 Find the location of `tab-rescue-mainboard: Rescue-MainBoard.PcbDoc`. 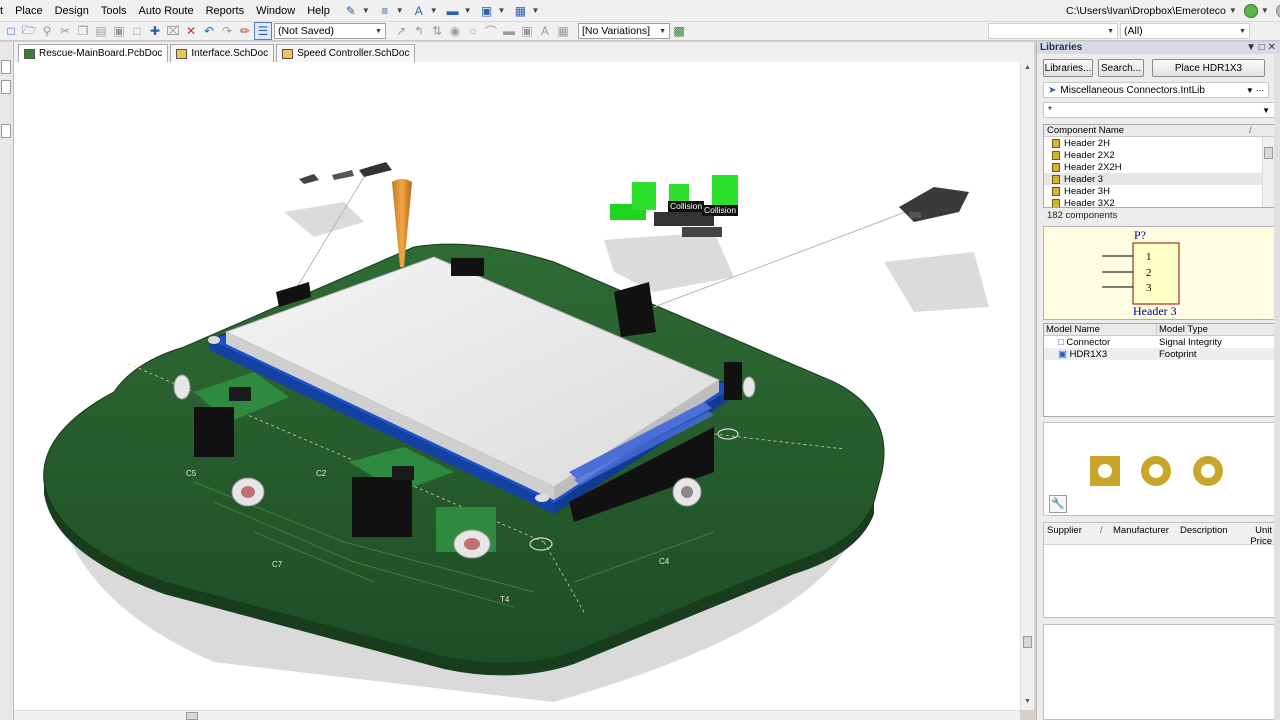

tab-rescue-mainboard: Rescue-MainBoard.PcbDoc is located at coordinates (93, 53).